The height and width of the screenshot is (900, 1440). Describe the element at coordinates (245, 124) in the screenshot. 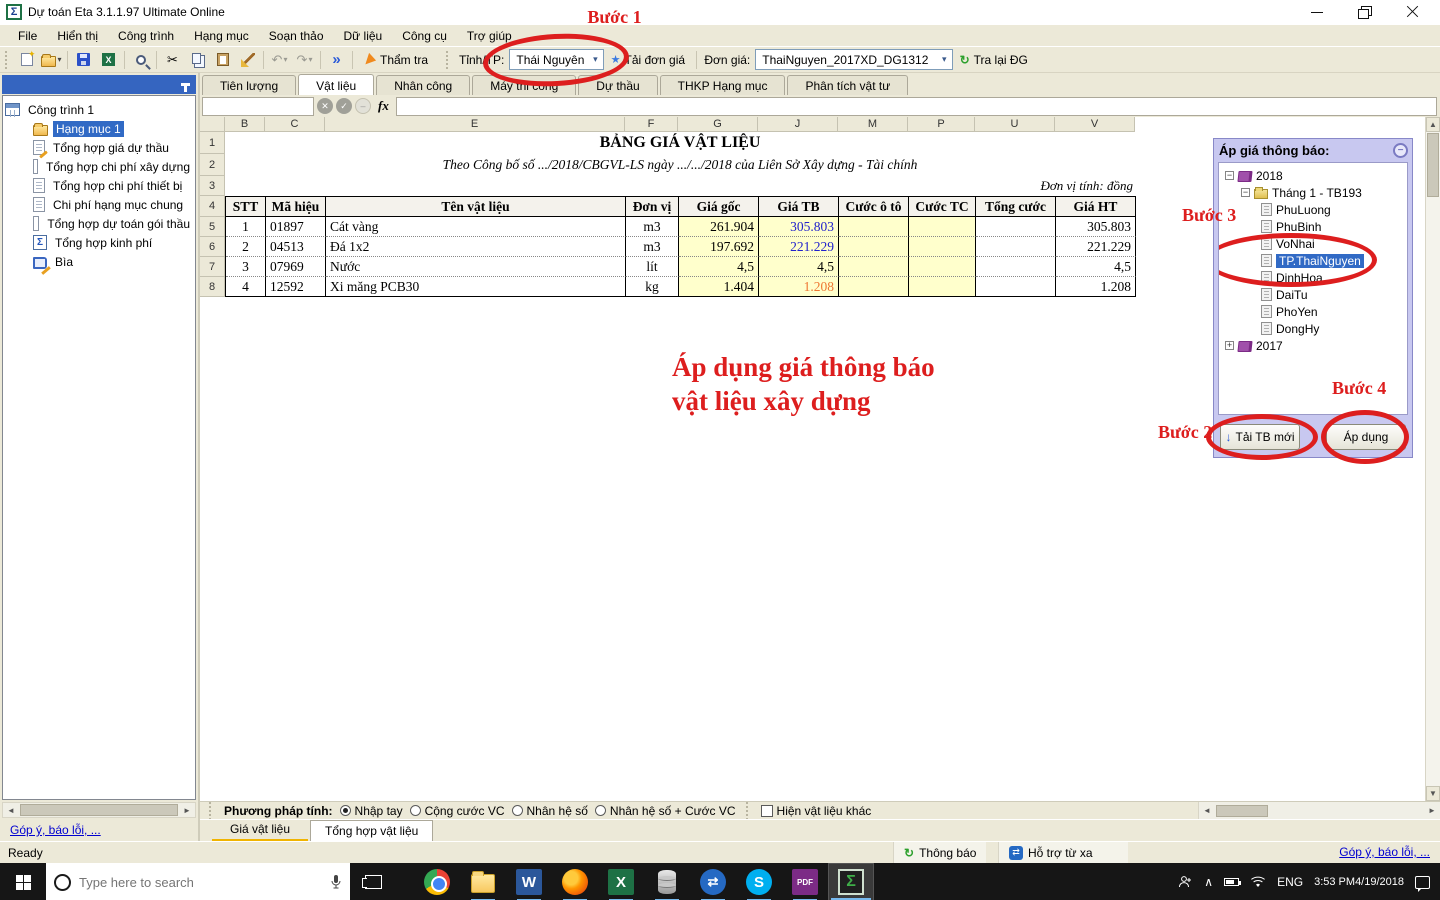

I see `col-header-B: B` at that location.